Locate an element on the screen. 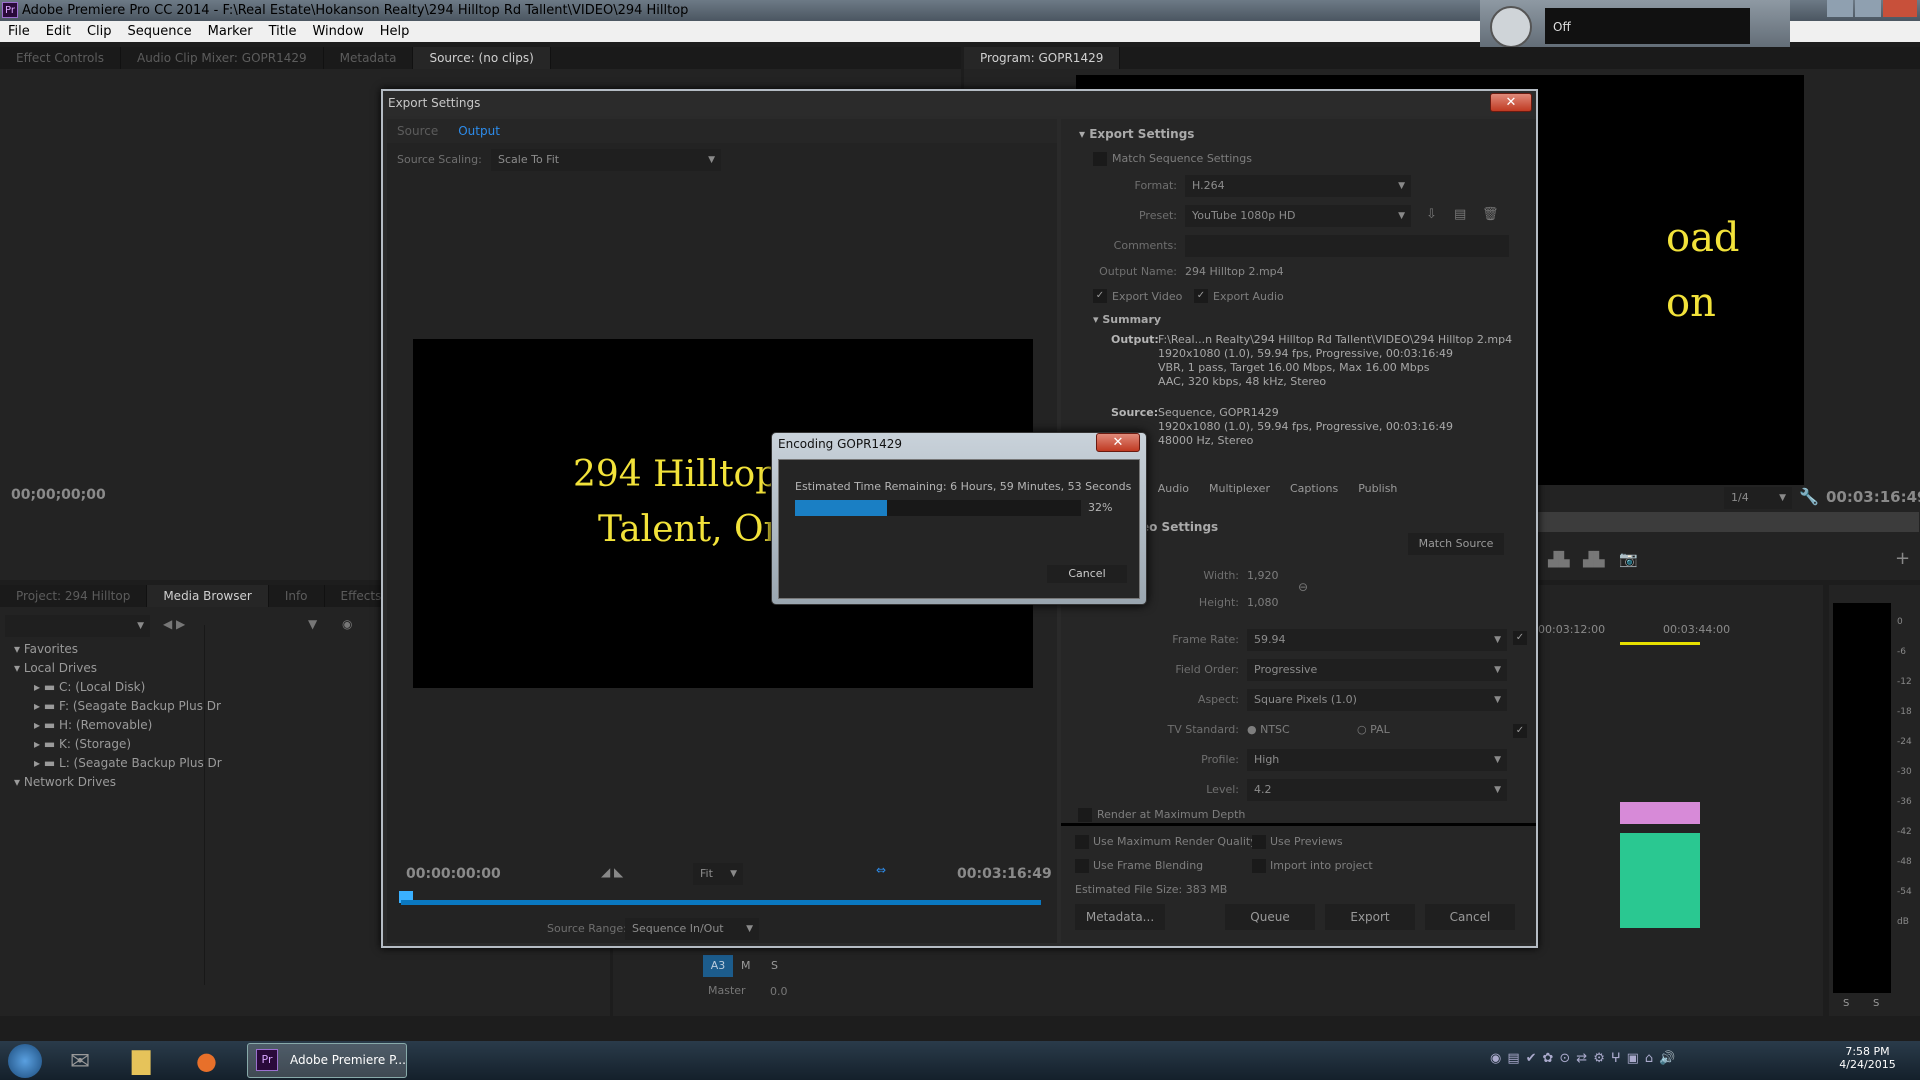  tab-audio-clip-mixer: Audio Clip Mixer: GOPR1429 is located at coordinates (222, 58).